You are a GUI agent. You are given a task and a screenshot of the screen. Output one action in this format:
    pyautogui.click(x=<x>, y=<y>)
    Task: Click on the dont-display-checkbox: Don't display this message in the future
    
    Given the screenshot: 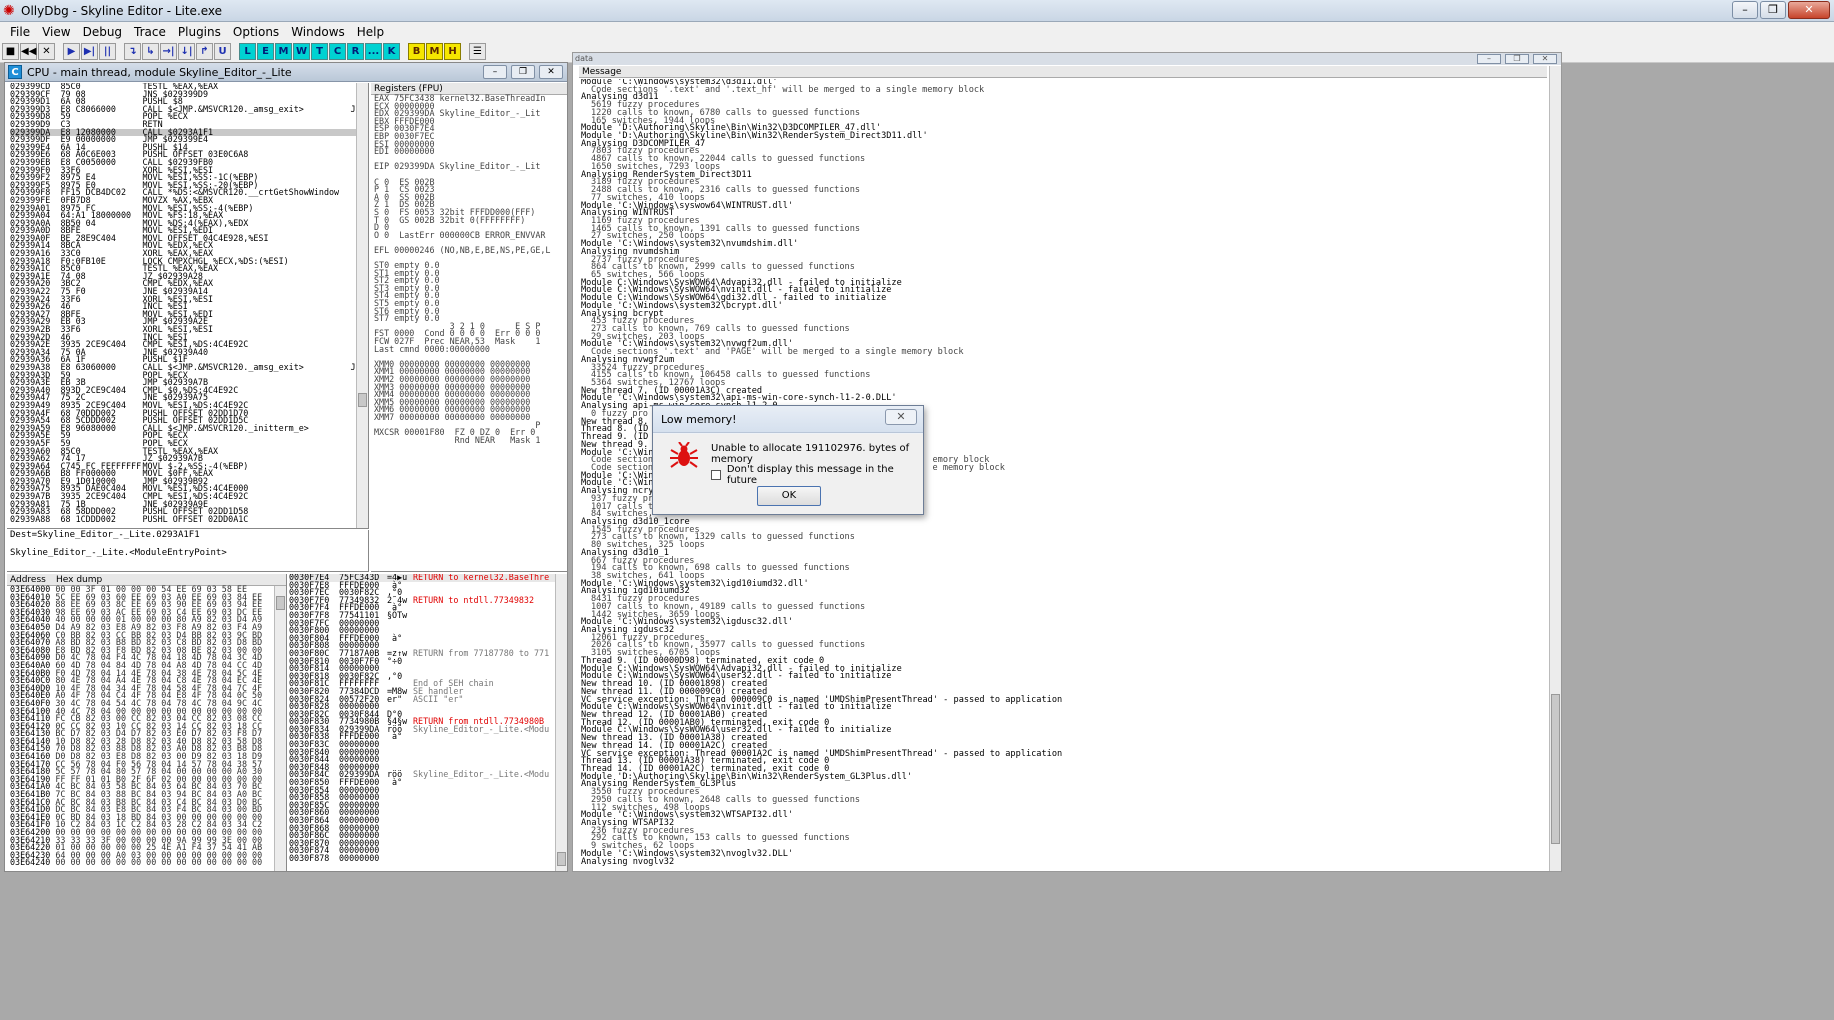 What is the action you would take?
    pyautogui.click(x=817, y=475)
    